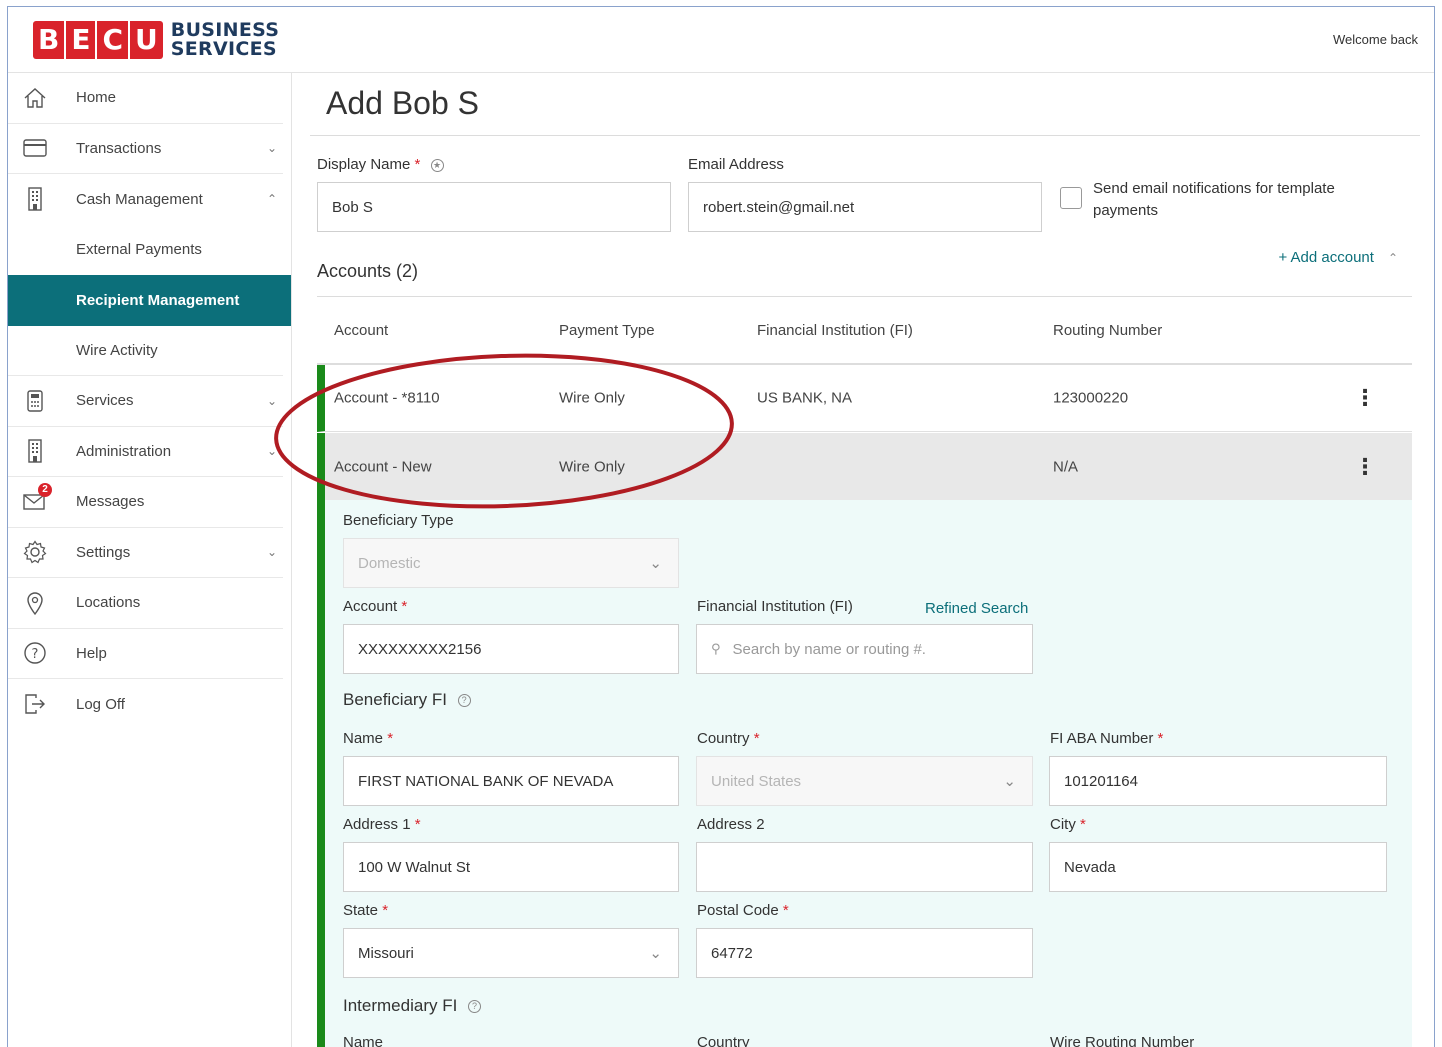 The height and width of the screenshot is (1047, 1442). I want to click on postal-code-value: 64772, so click(732, 953).